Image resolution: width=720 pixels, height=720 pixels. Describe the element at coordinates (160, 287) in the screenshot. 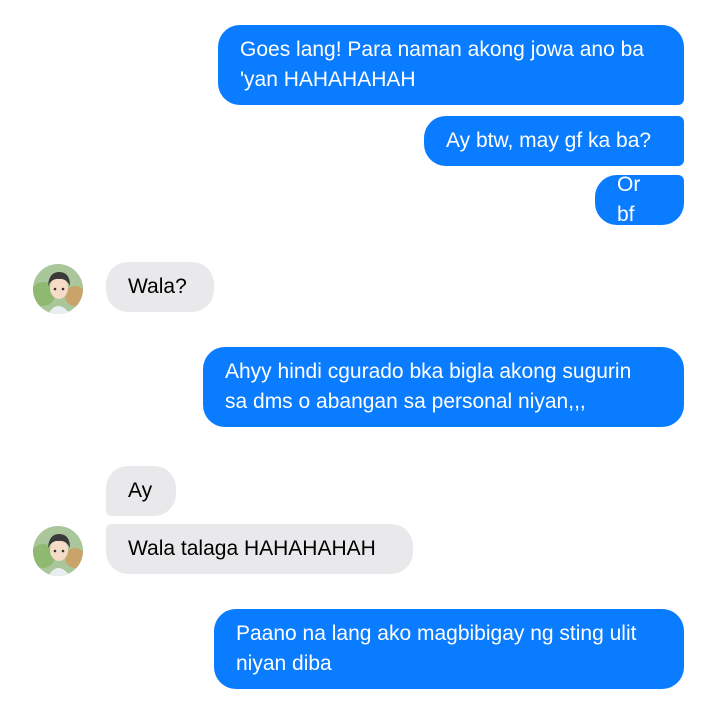

I see `received-message-bubble: Wala?` at that location.